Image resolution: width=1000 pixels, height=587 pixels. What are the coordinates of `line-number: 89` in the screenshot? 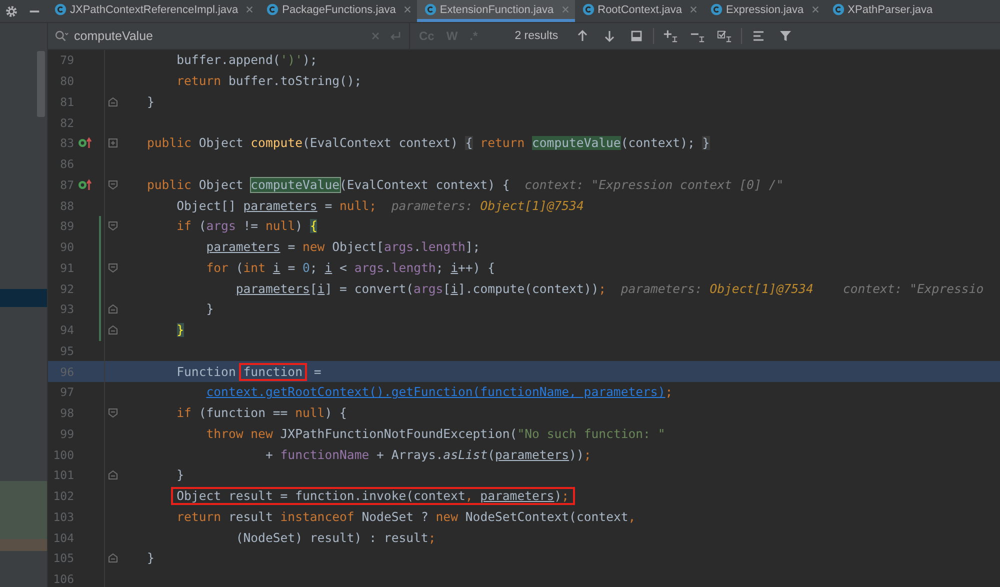 It's located at (66, 226).